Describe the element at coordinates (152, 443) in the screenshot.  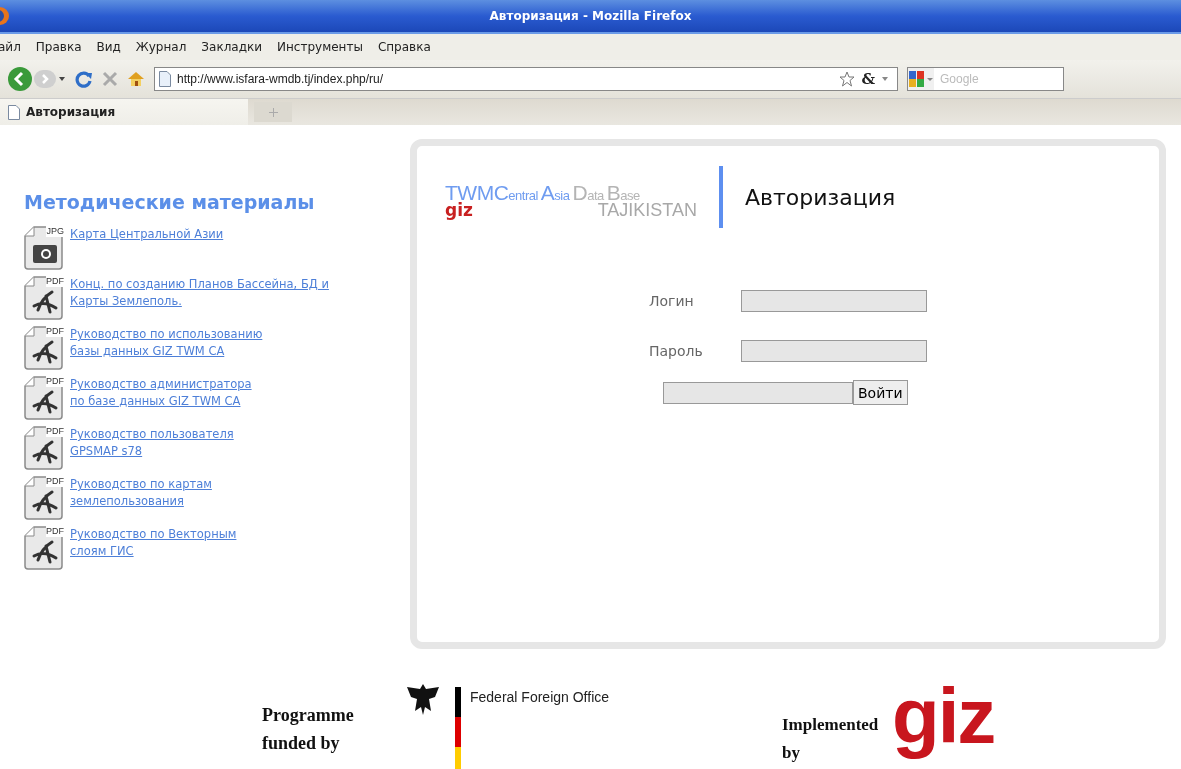
I see `document-link: Руководство пользователя GPSMAP s78` at that location.